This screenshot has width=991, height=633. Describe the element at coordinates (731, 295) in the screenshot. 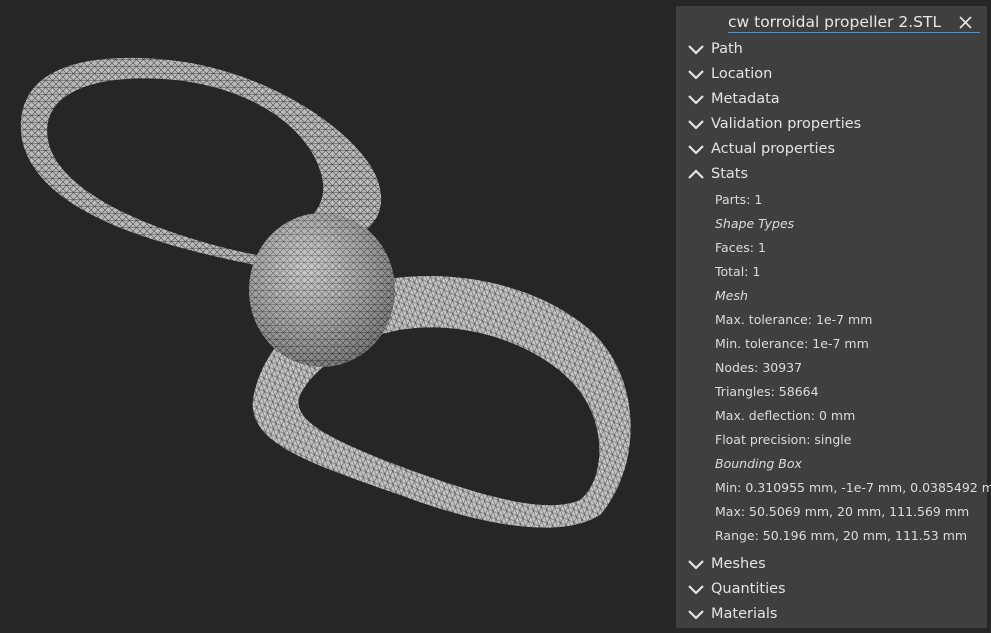

I see `stats-group-heading: Mesh` at that location.